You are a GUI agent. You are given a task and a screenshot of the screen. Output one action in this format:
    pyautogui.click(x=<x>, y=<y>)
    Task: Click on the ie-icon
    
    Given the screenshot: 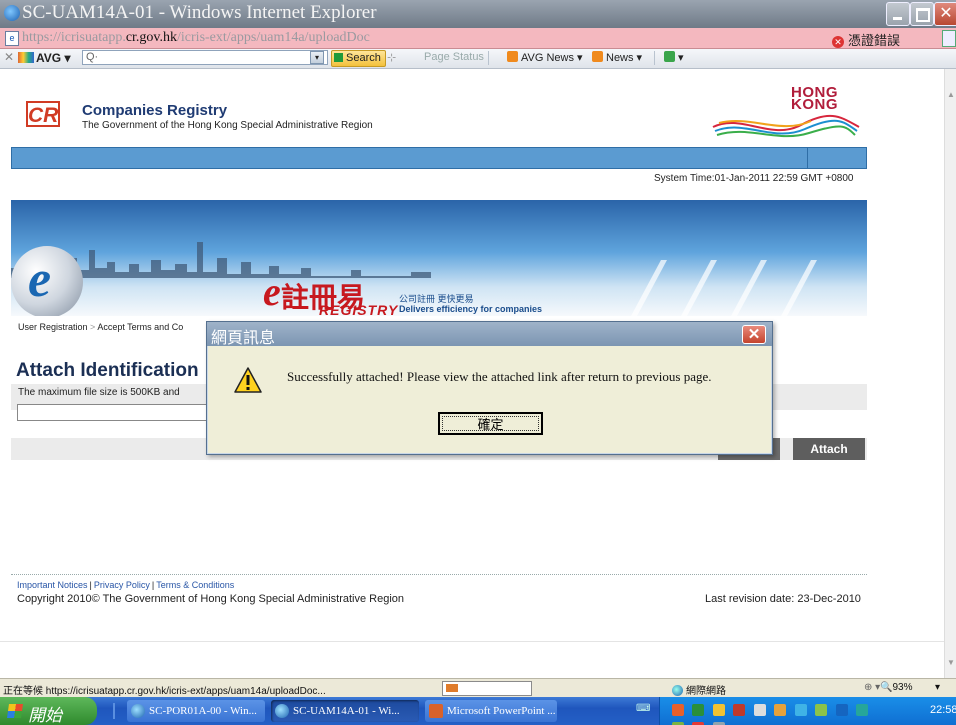 What is the action you would take?
    pyautogui.click(x=282, y=711)
    